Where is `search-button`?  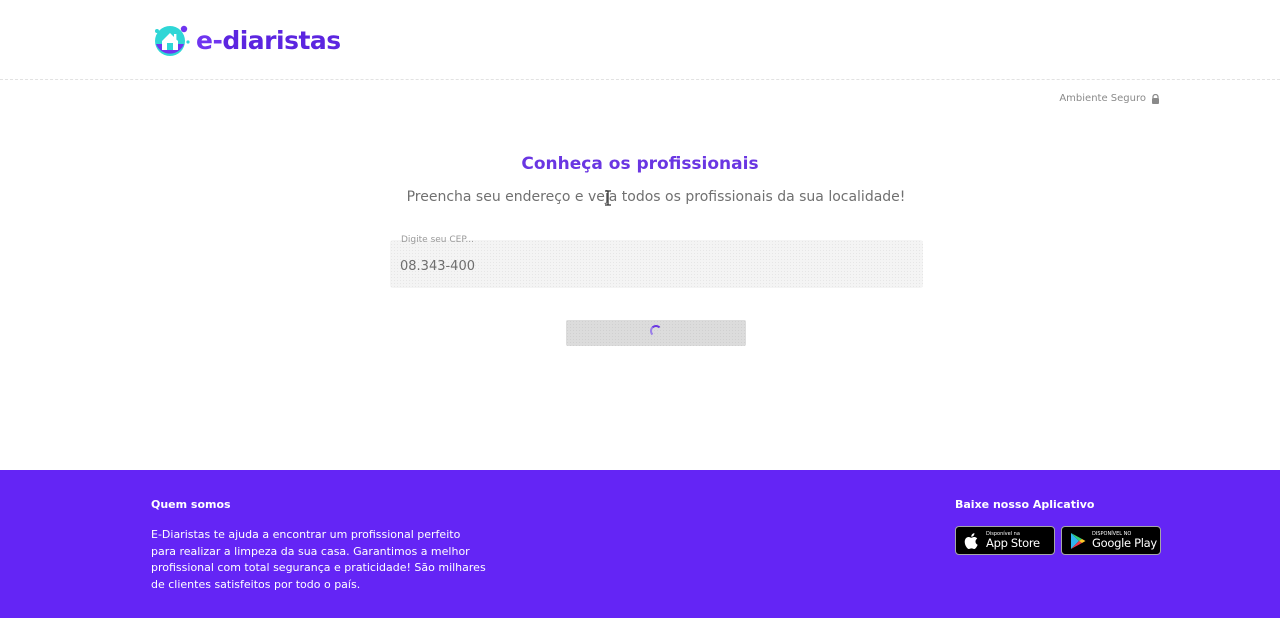
search-button is located at coordinates (656, 333).